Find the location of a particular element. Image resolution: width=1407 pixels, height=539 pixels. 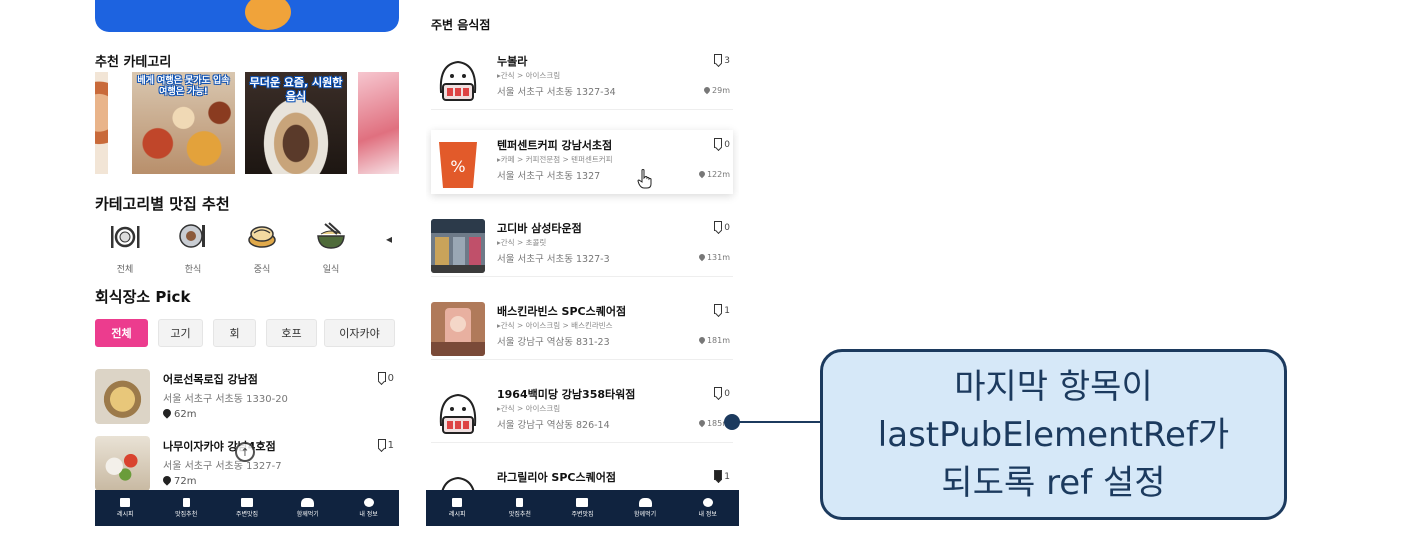

place-category-path: ▸카페 > 커피전문점 > 텐퍼센트커피 is located at coordinates (555, 159).